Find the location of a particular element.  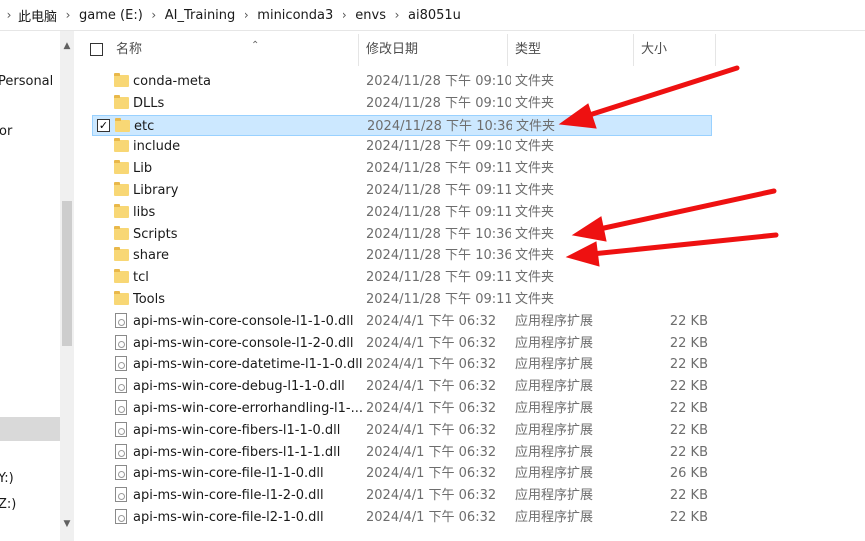

folder-row: include 2024/11/28 下午 09:10 文件夹 is located at coordinates (402, 146).